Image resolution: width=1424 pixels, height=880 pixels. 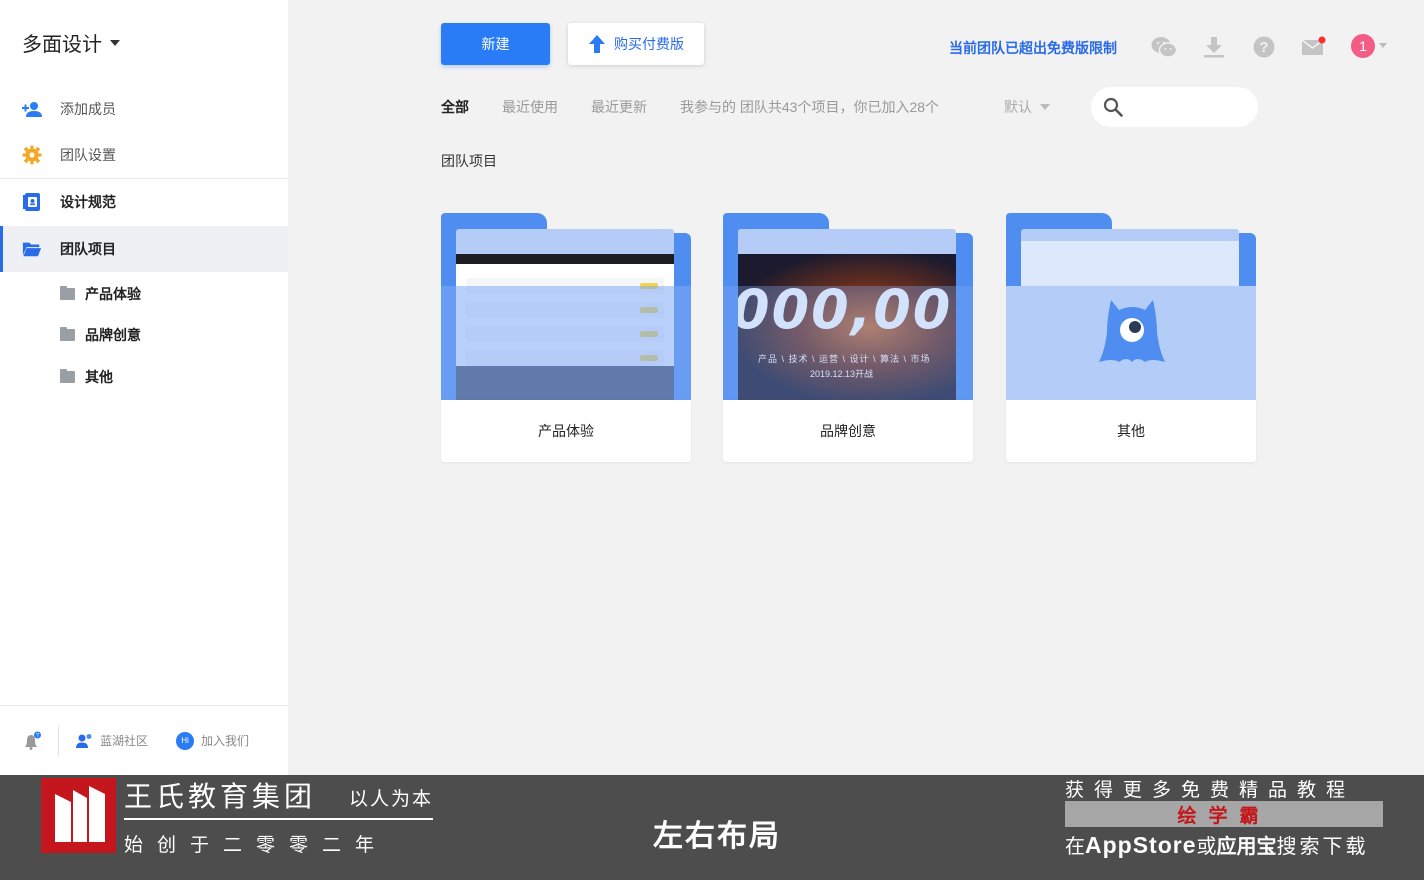 What do you see at coordinates (256, 845) in the screenshot?
I see `brand-founded: 始创于二零零二年` at bounding box center [256, 845].